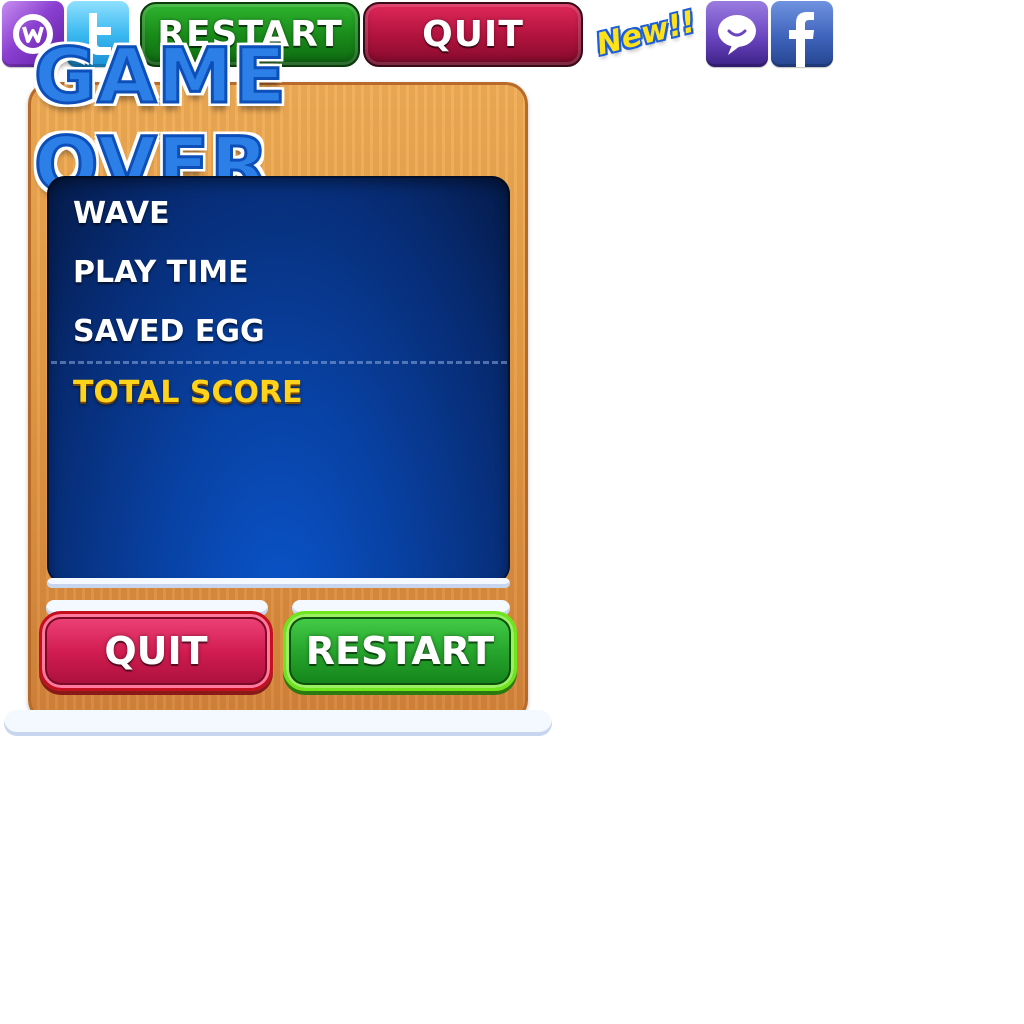 Image resolution: width=1024 pixels, height=1024 pixels. I want to click on saved-egg-label: SAVED EGG, so click(169, 331).